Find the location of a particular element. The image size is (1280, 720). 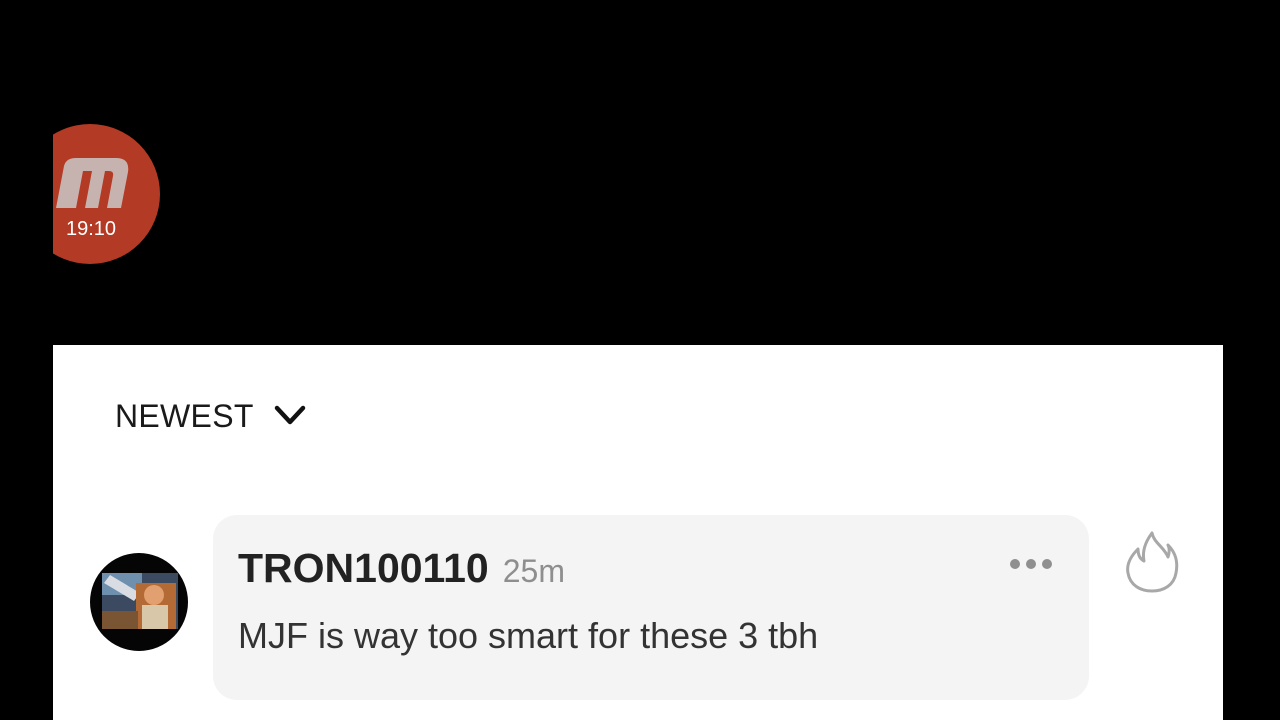

m-logo-icon is located at coordinates (92, 183).